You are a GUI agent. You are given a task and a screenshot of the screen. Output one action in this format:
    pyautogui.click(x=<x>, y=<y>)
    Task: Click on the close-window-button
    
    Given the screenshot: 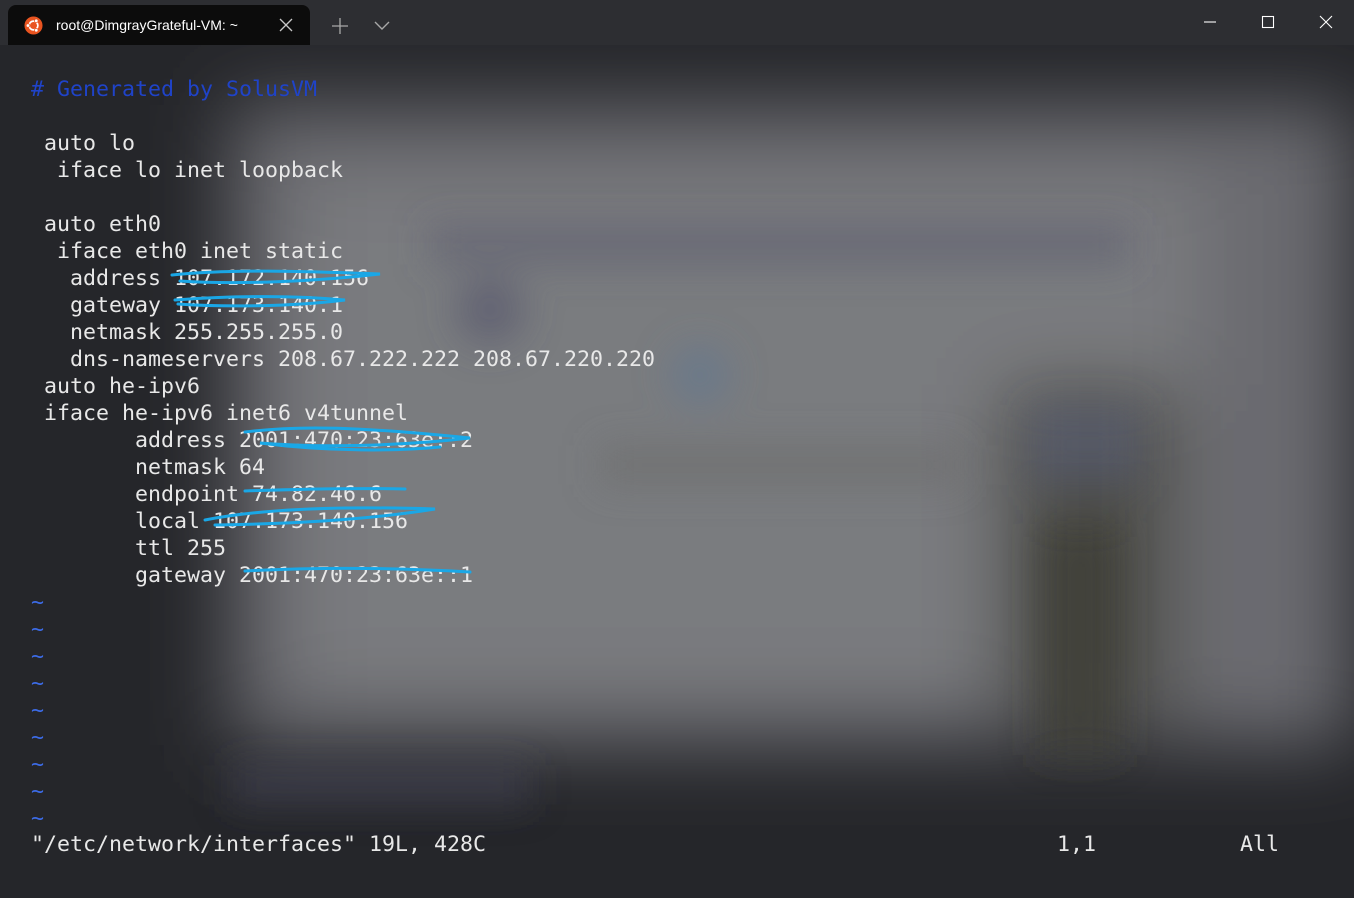 What is the action you would take?
    pyautogui.click(x=1325, y=22)
    